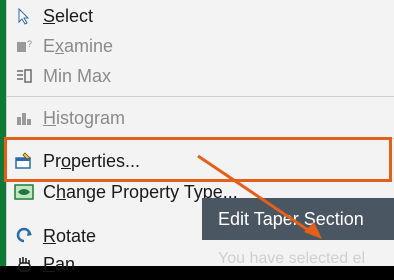 The image size is (394, 280). What do you see at coordinates (24, 16) in the screenshot?
I see `cursor-arrow-icon` at bounding box center [24, 16].